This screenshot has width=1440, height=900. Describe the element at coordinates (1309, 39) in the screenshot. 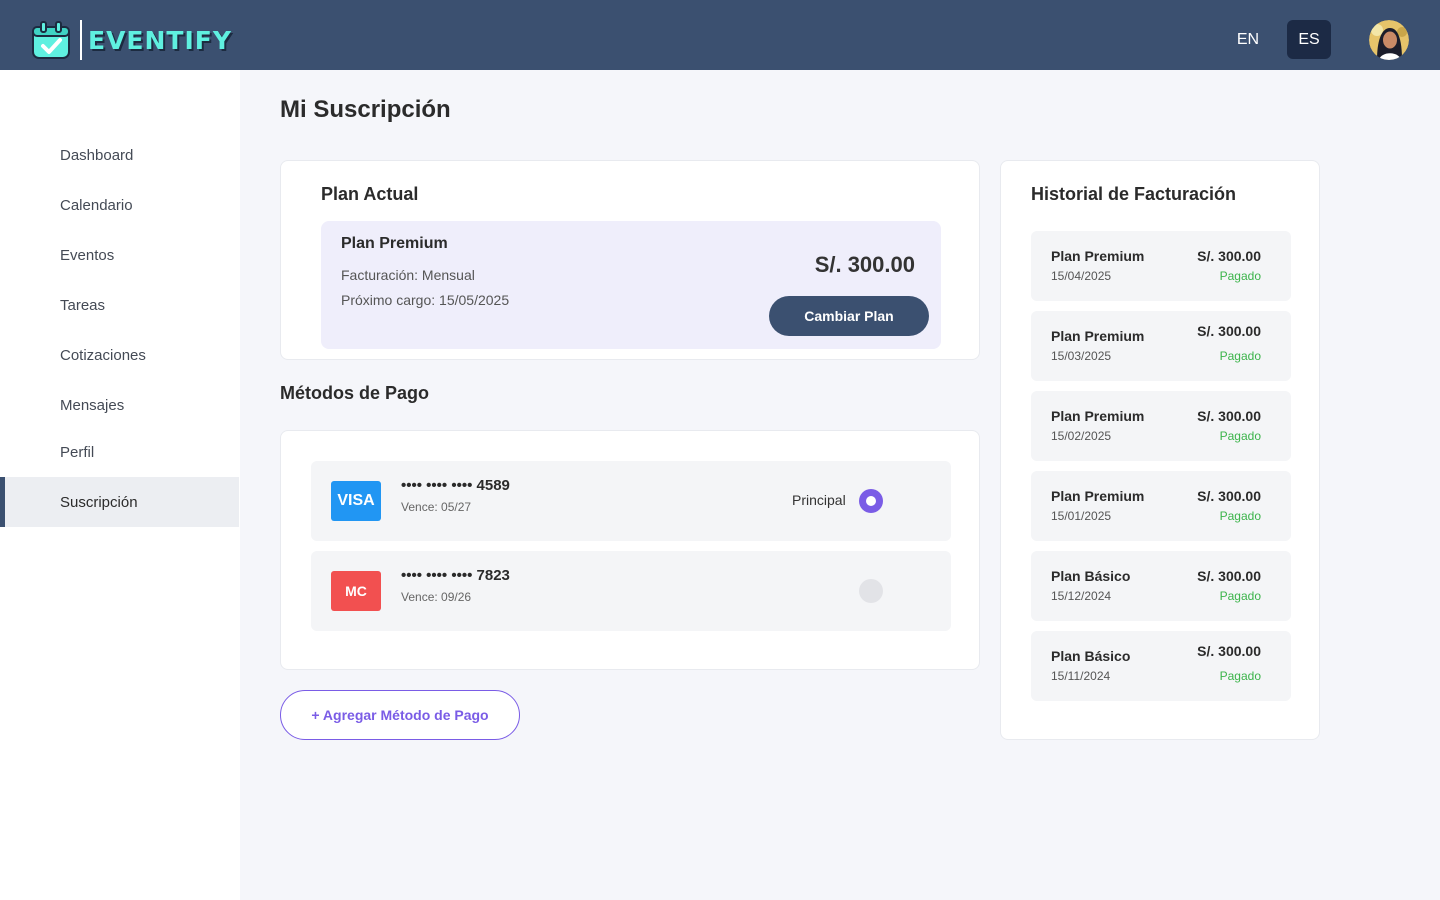

I see `language-es-button: ES` at that location.